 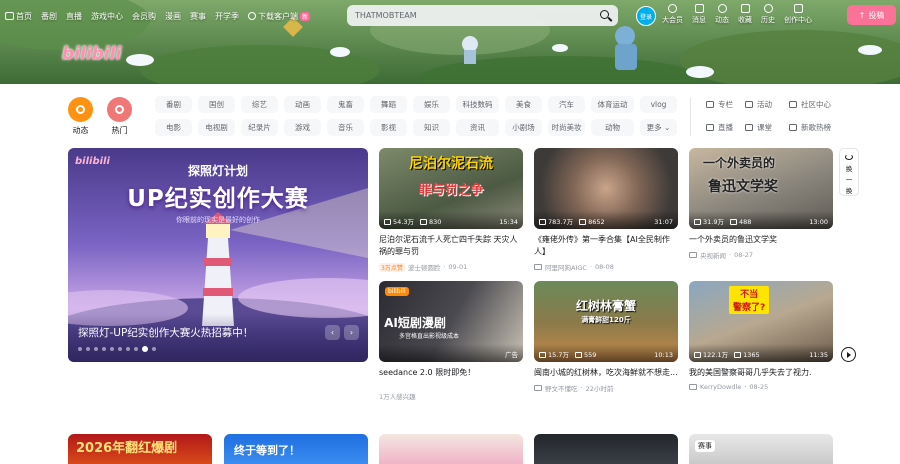 What do you see at coordinates (745, 14) in the screenshot?
I see `nav-favorites: 收藏` at bounding box center [745, 14].